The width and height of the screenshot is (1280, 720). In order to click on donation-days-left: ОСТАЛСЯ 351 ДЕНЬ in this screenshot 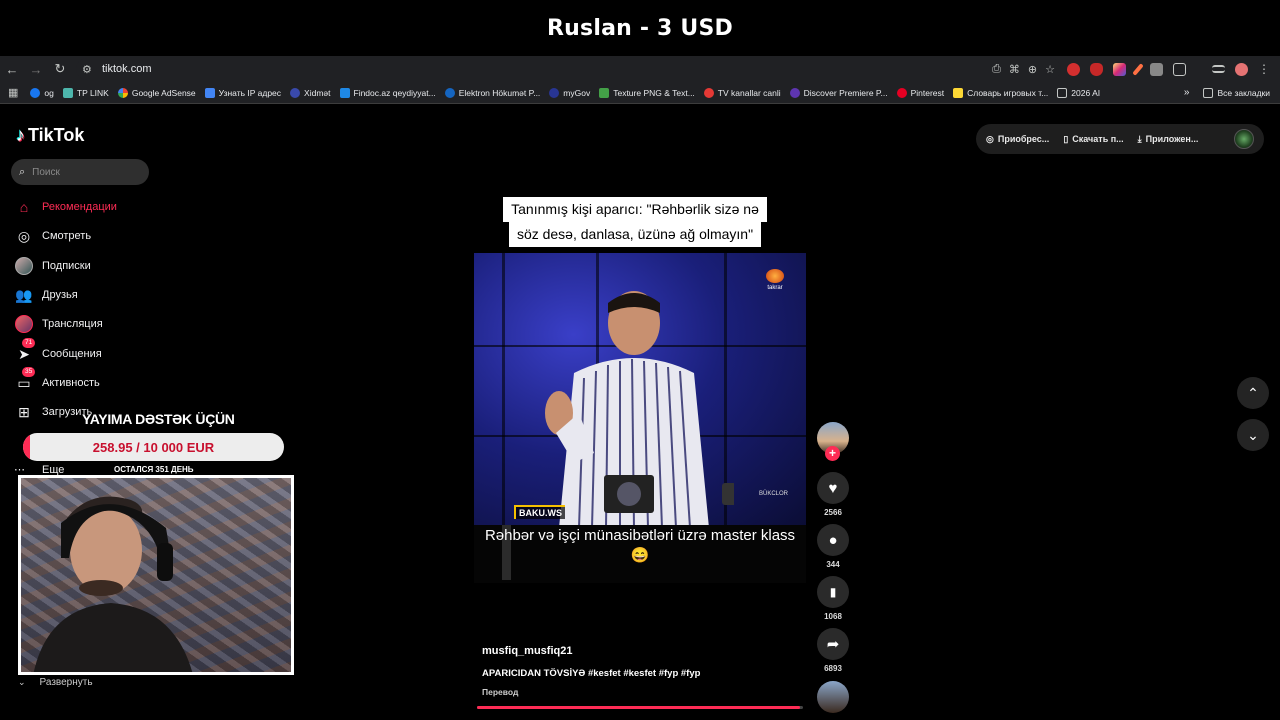, I will do `click(154, 469)`.